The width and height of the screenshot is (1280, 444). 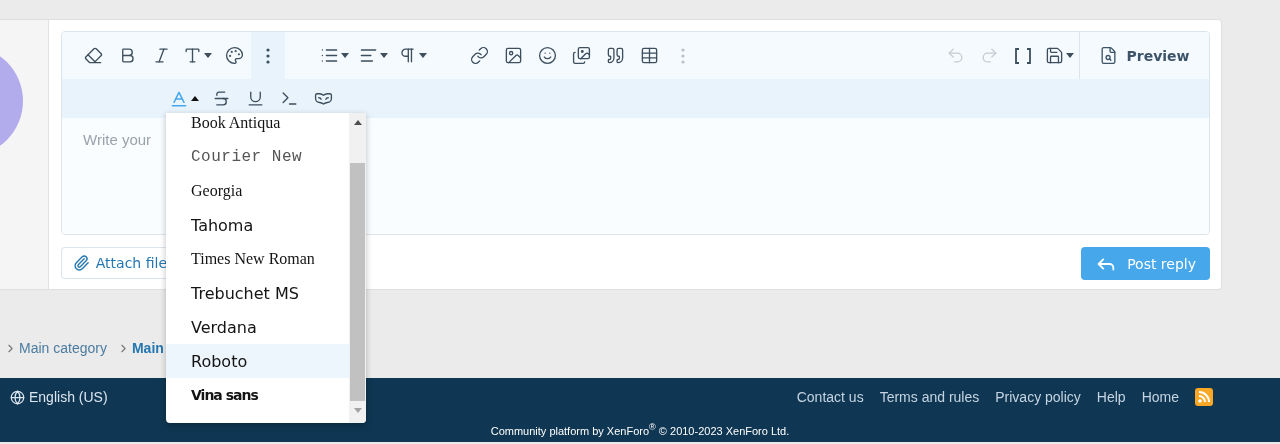 I want to click on footer-link: Home, so click(x=1160, y=397).